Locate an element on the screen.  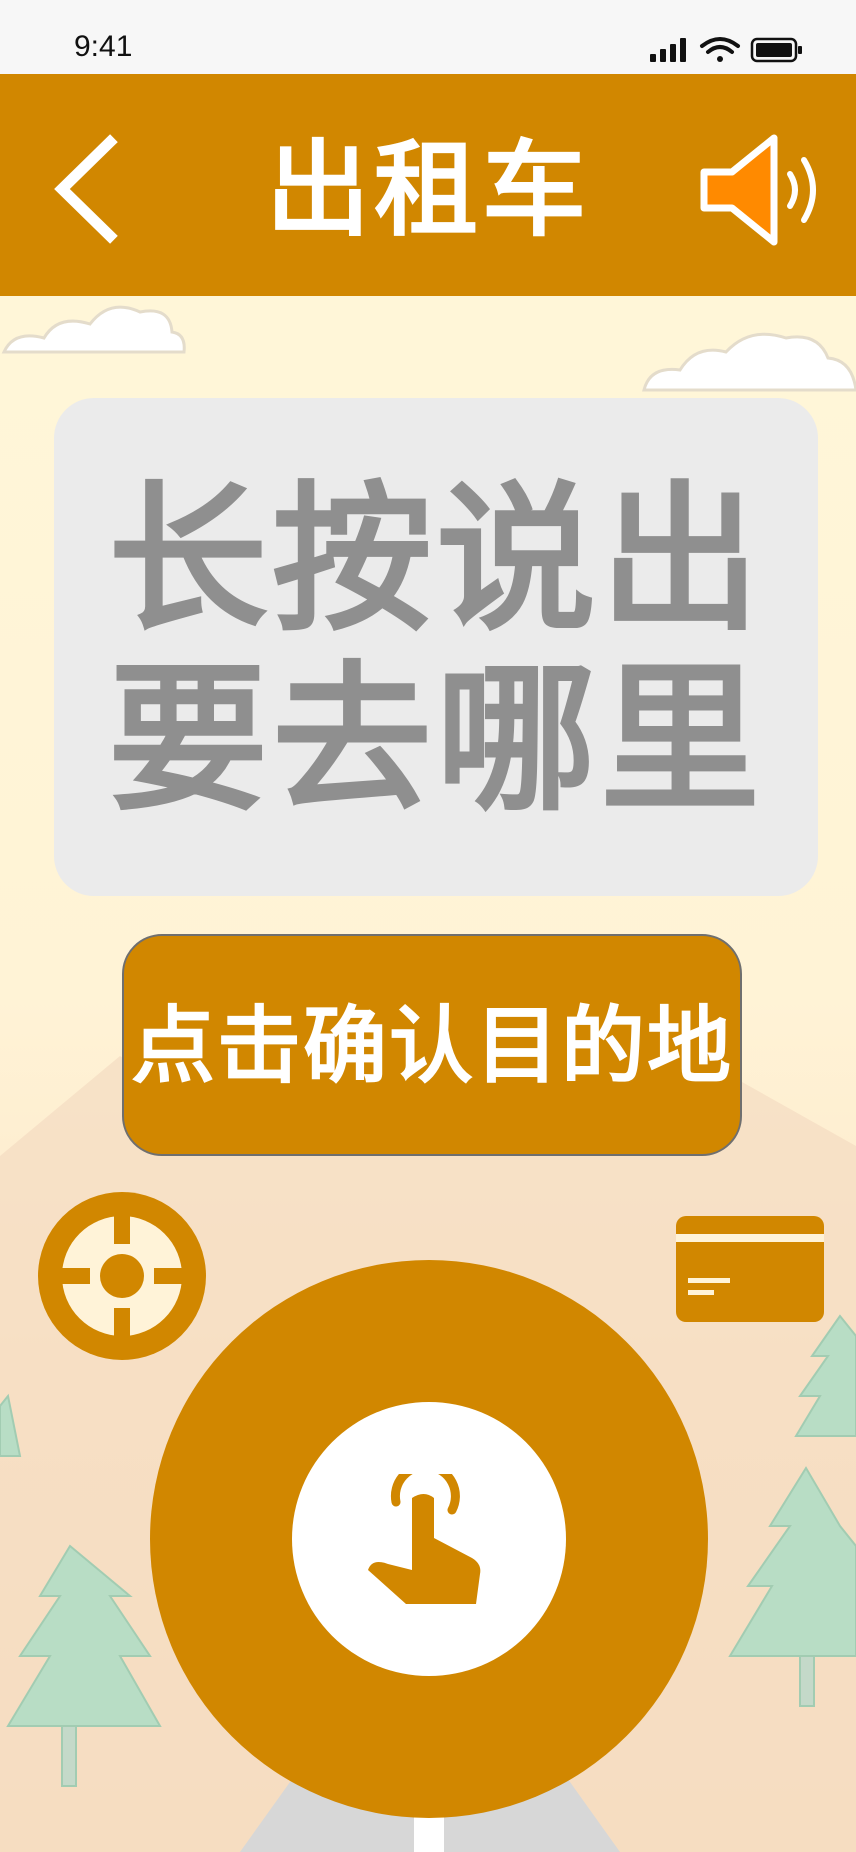
card-icon is located at coordinates (750, 1269).